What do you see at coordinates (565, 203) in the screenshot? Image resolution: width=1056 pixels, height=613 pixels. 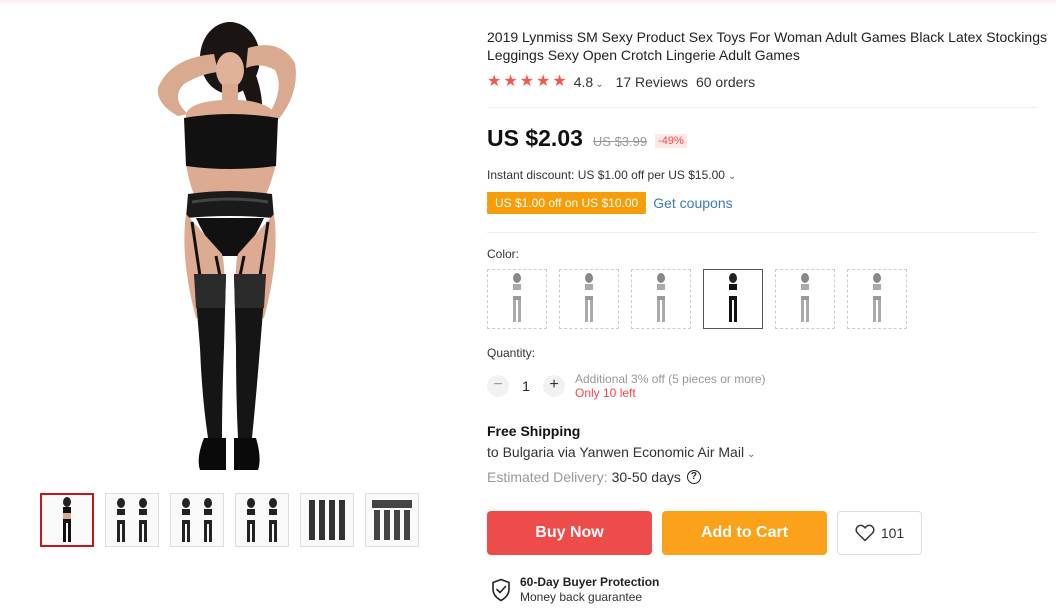 I see `coupon-badge: US $1.00 off on US $10.00` at bounding box center [565, 203].